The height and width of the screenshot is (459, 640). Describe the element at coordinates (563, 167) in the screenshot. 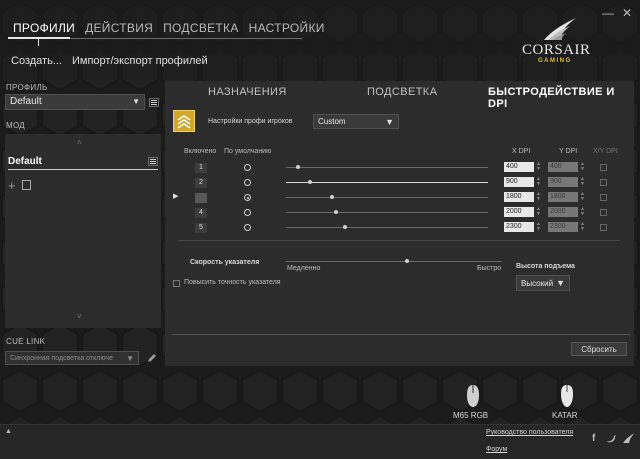

I see `y-dpi-input: 400` at that location.